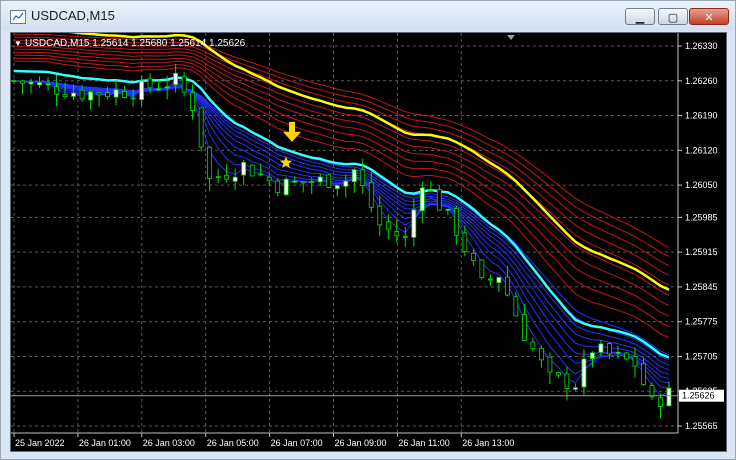  What do you see at coordinates (233, 443) in the screenshot?
I see `x-tick-label: 26 Jan 05:00` at bounding box center [233, 443].